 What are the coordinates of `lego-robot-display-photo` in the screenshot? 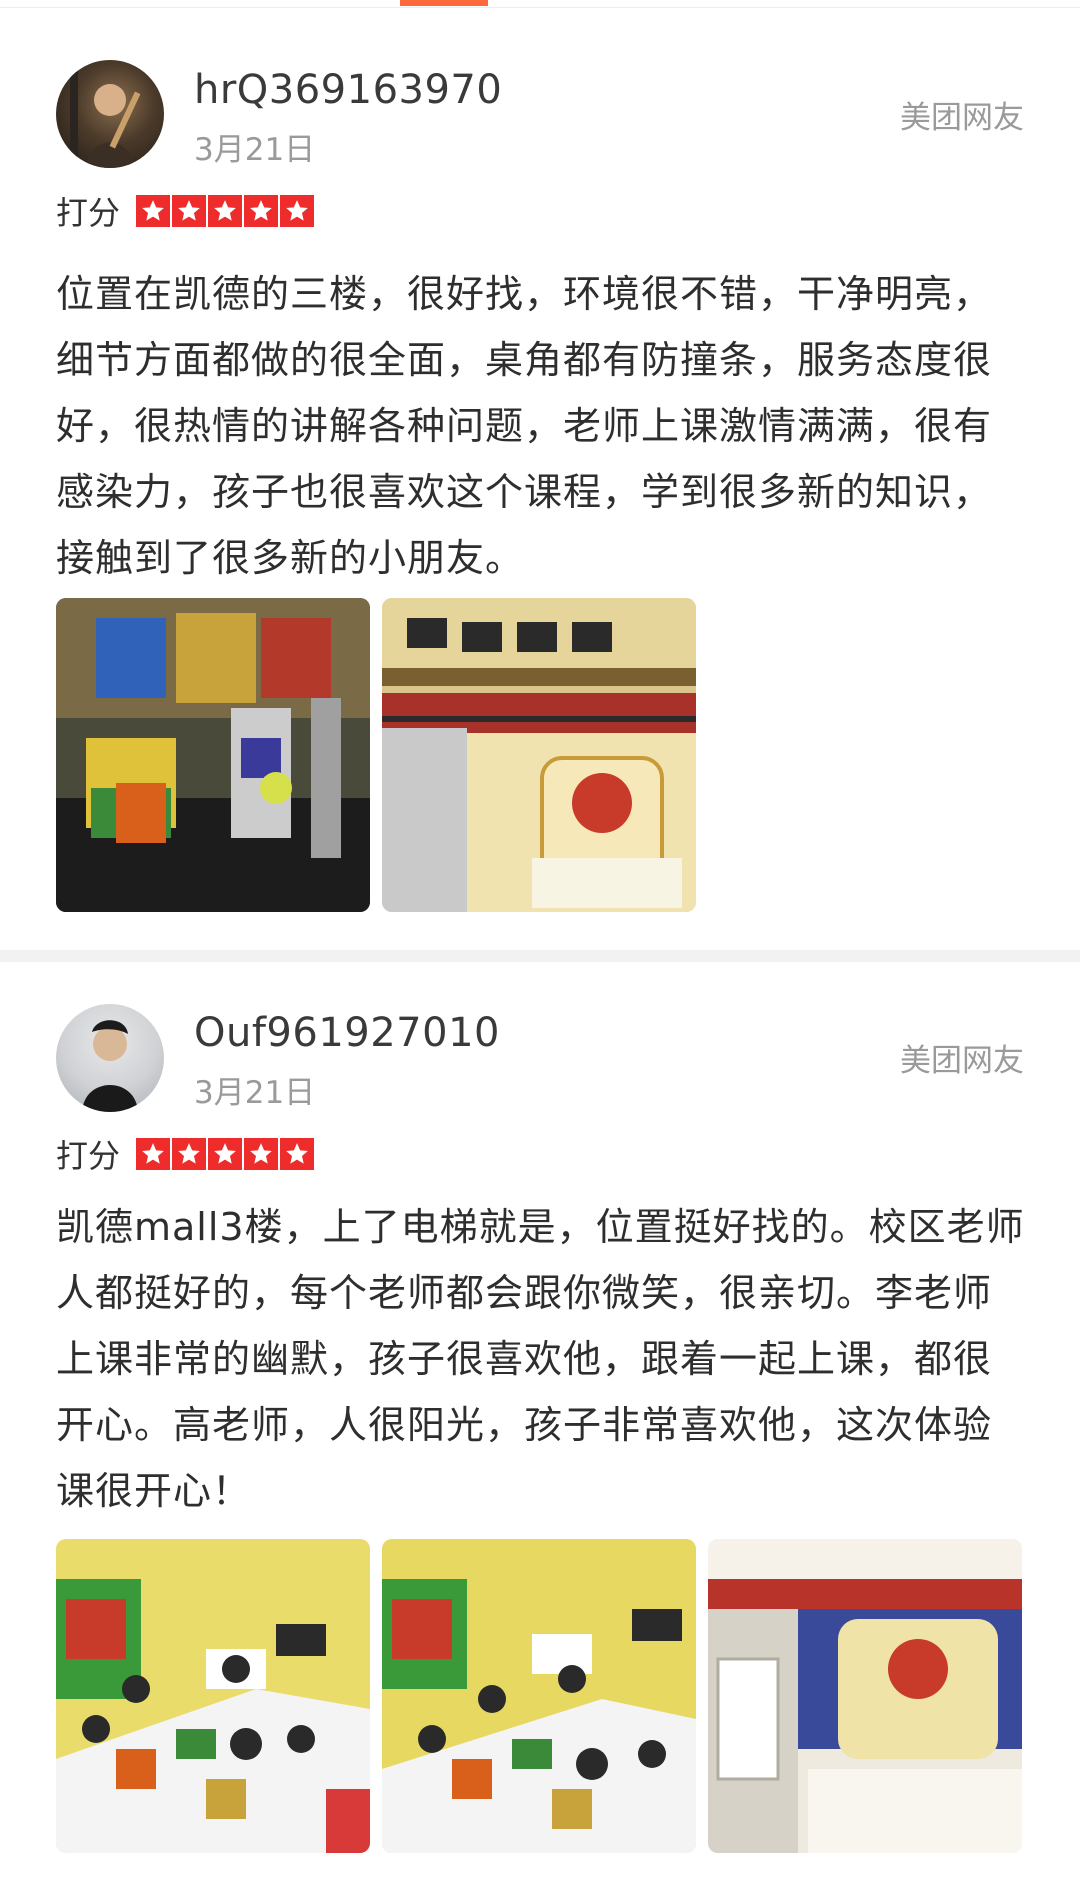 It's located at (213, 755).